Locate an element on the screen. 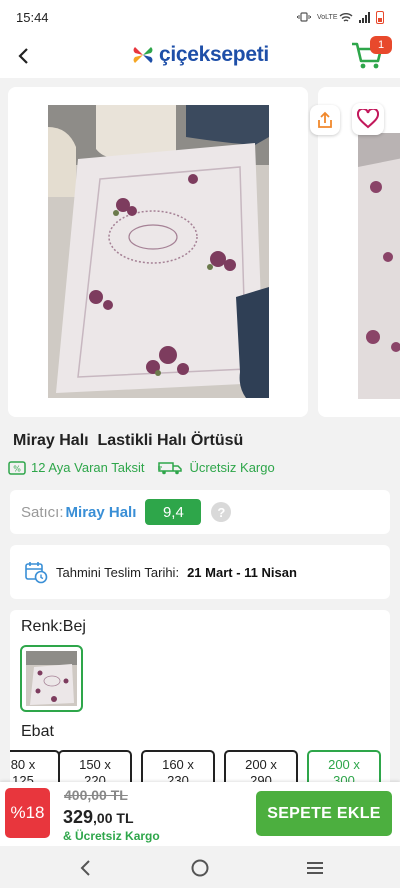 The width and height of the screenshot is (400, 888). color-swatch-bej is located at coordinates (51, 678).